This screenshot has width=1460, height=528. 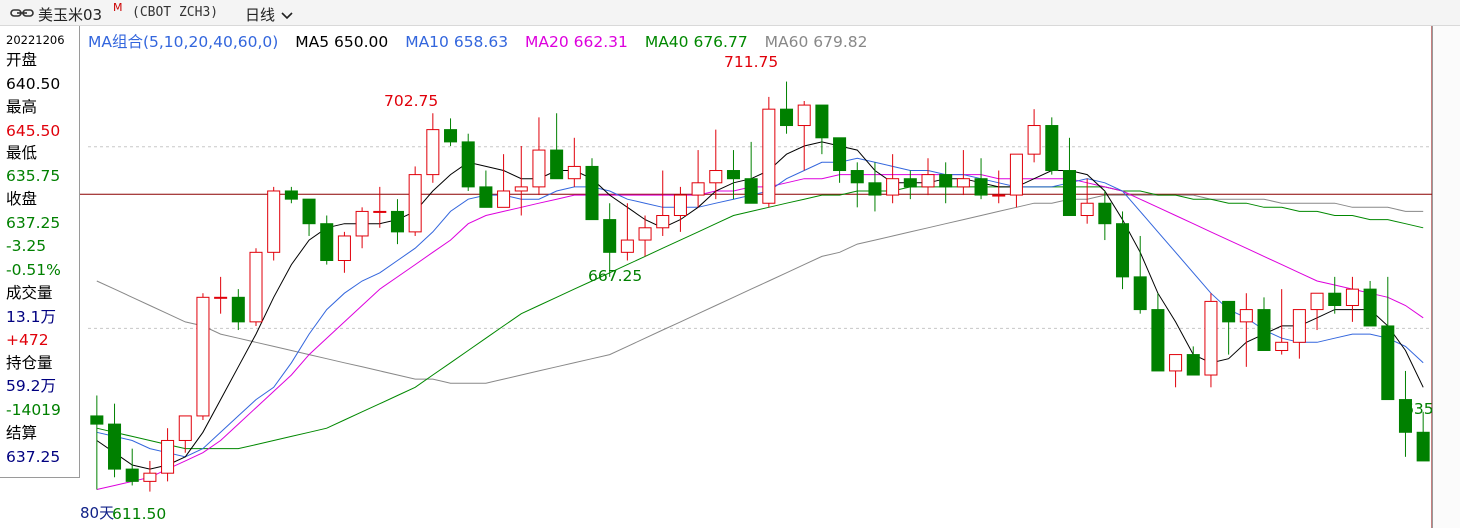 I want to click on low-label: 最低, so click(x=22, y=153).